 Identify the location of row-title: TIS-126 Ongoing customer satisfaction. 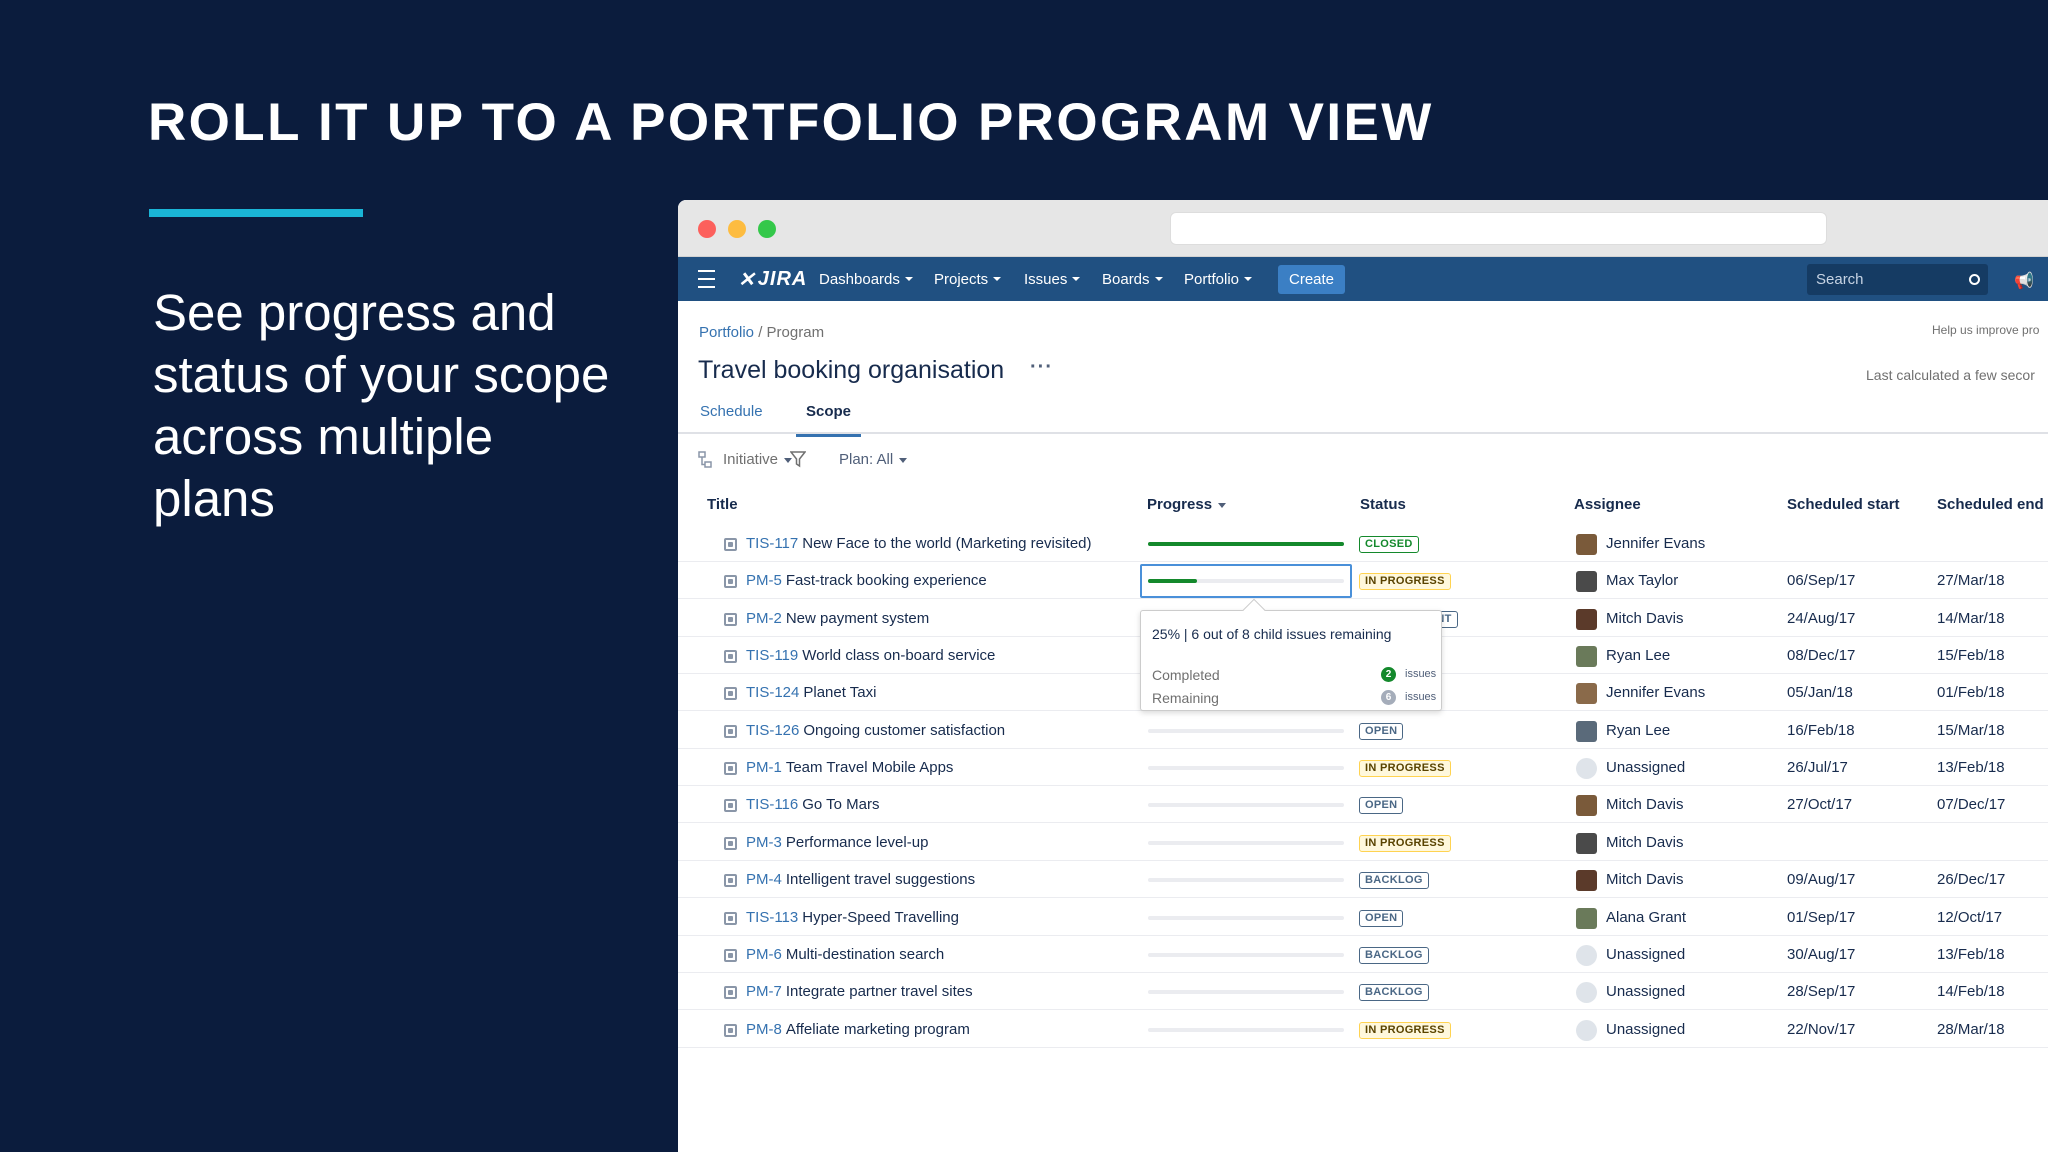
(875, 730).